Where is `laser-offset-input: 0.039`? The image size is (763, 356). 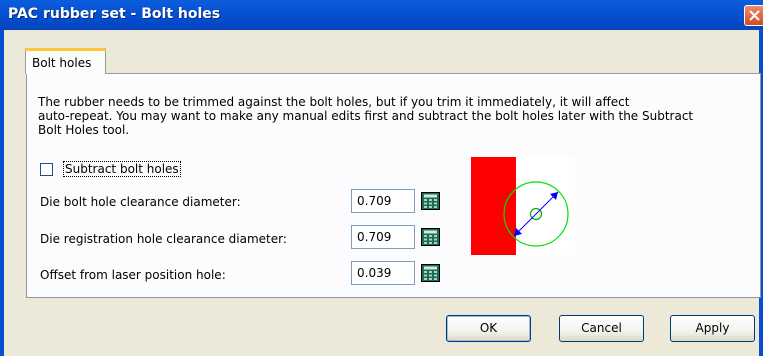
laser-offset-input: 0.039 is located at coordinates (383, 273).